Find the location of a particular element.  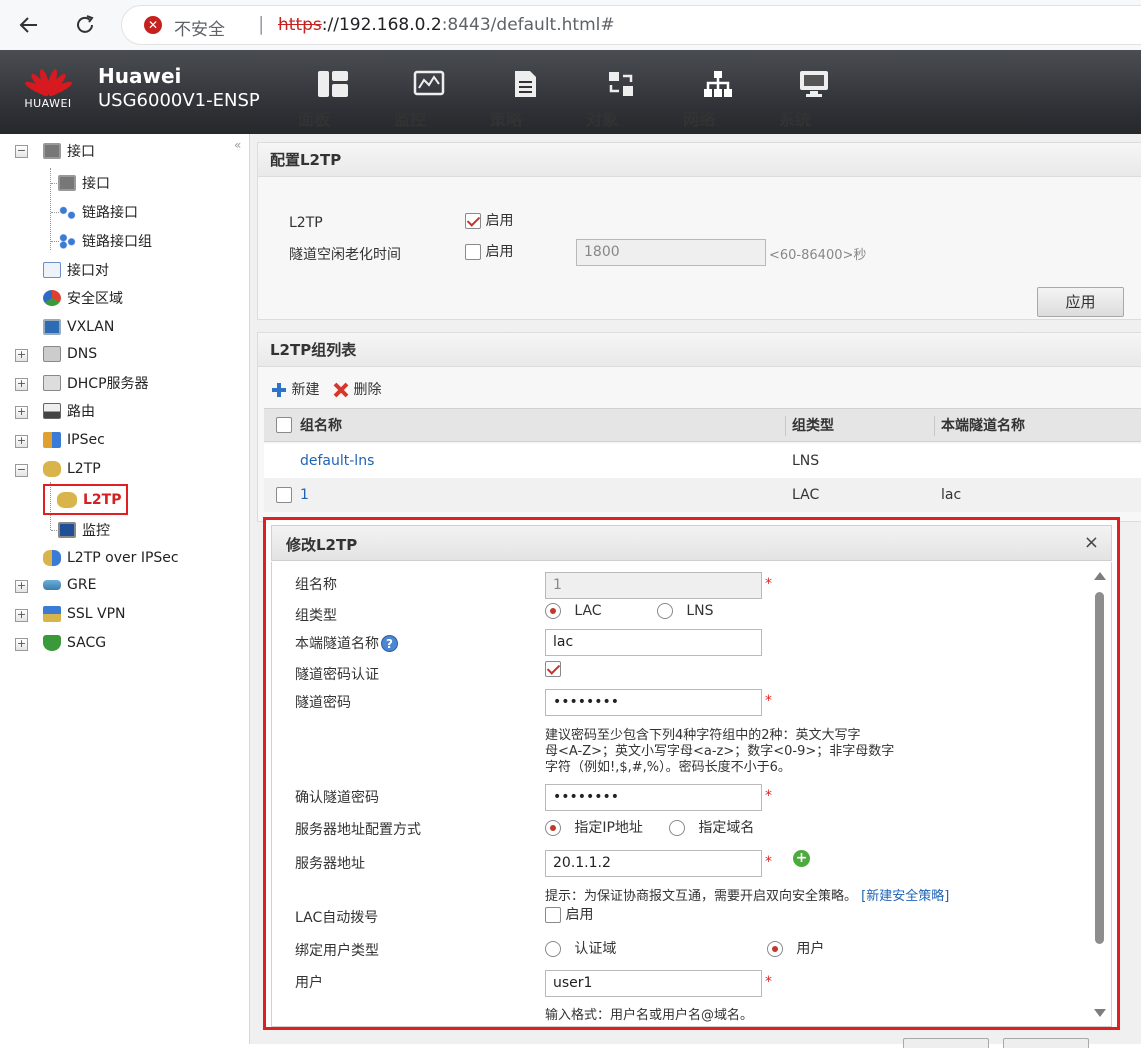

ipsec-icon is located at coordinates (52, 440).